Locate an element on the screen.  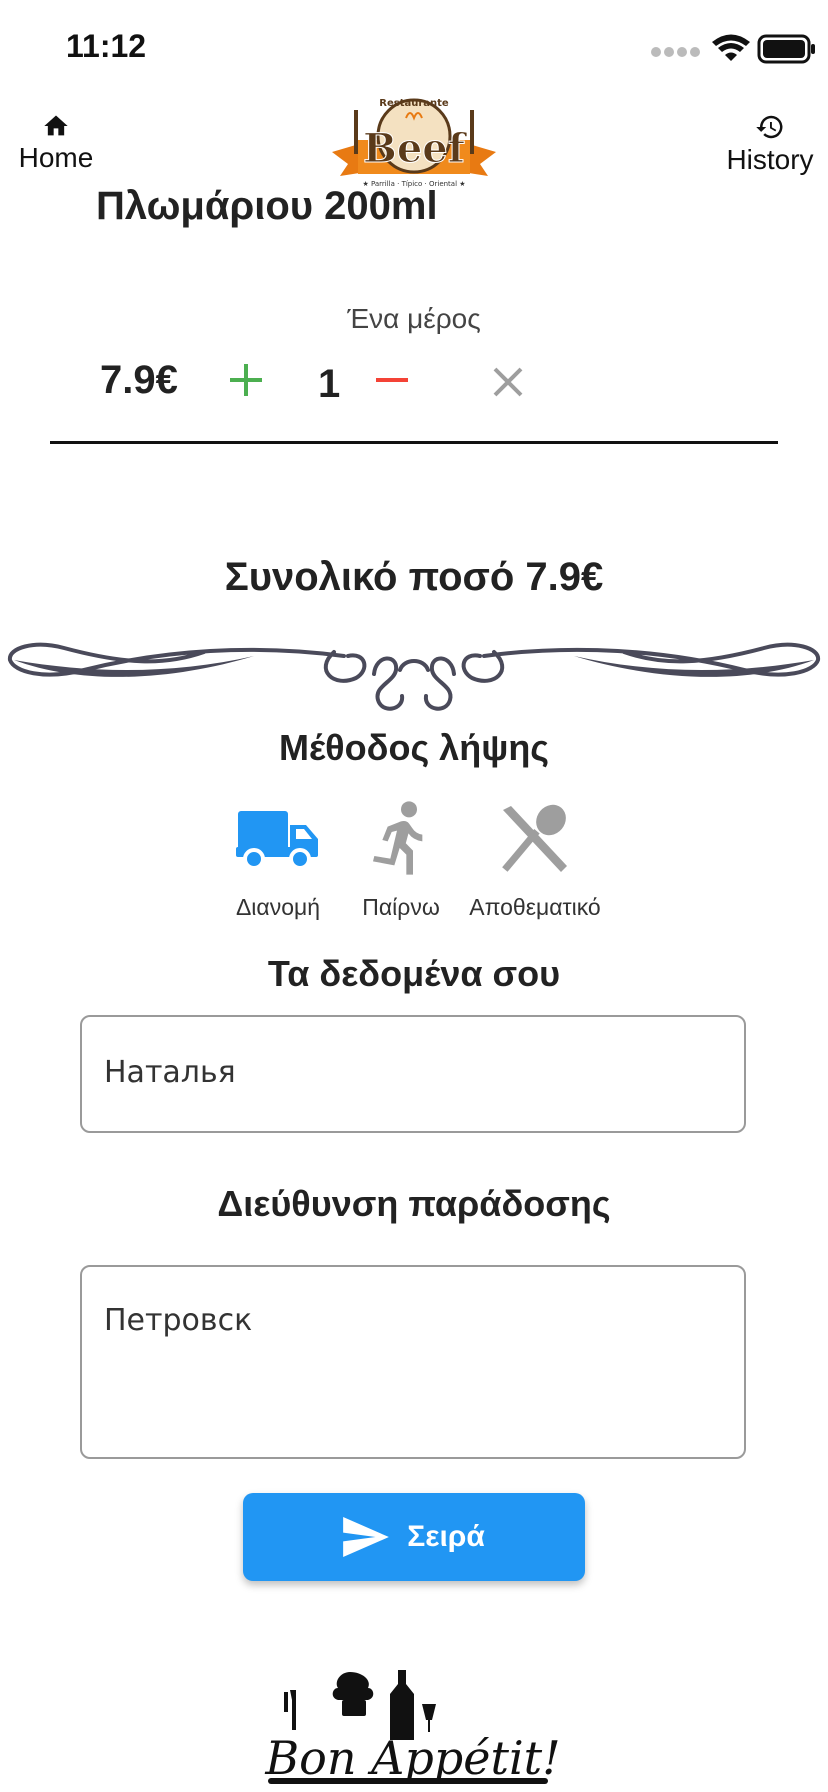
home-label: Home is located at coordinates (56, 157).